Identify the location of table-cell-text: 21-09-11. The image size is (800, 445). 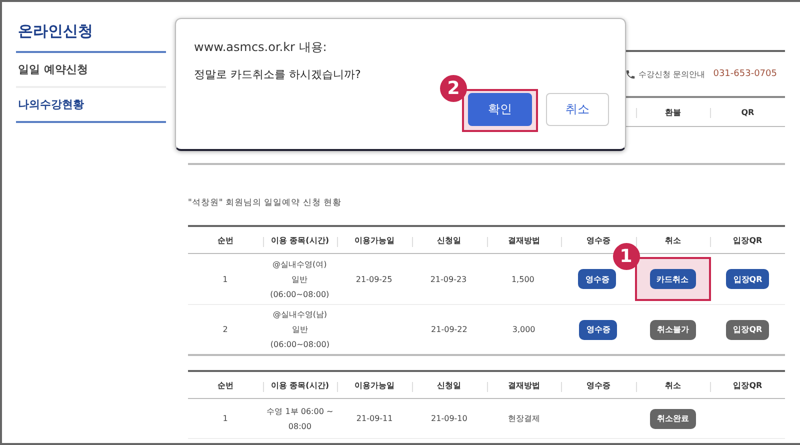
(374, 419).